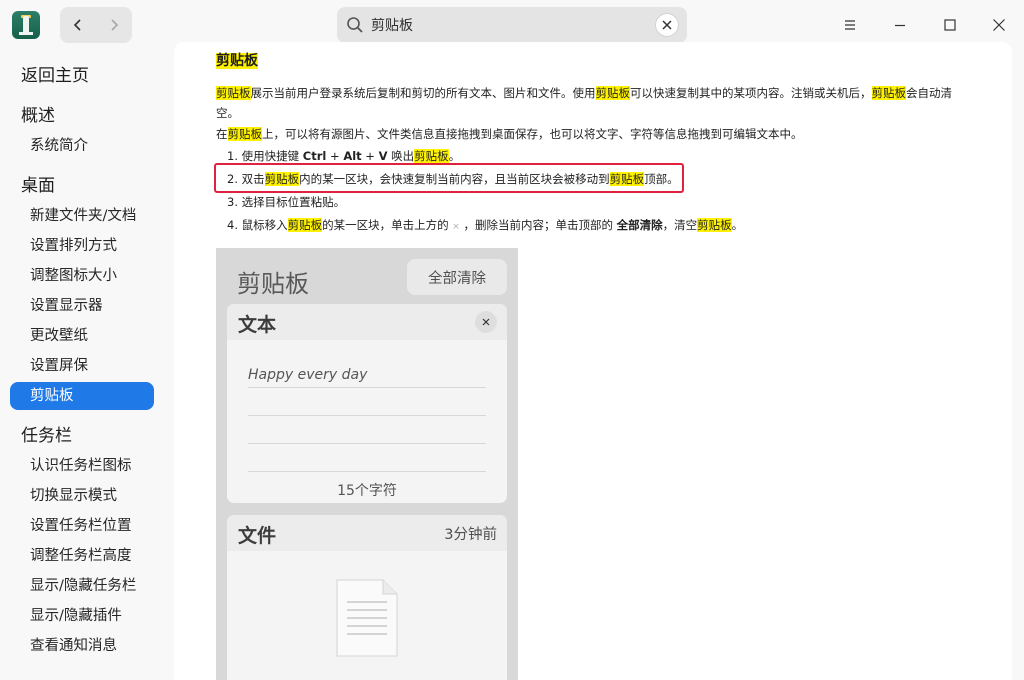 The width and height of the screenshot is (1024, 680). Describe the element at coordinates (457, 277) in the screenshot. I see `clear-all-button: 全部清除` at that location.